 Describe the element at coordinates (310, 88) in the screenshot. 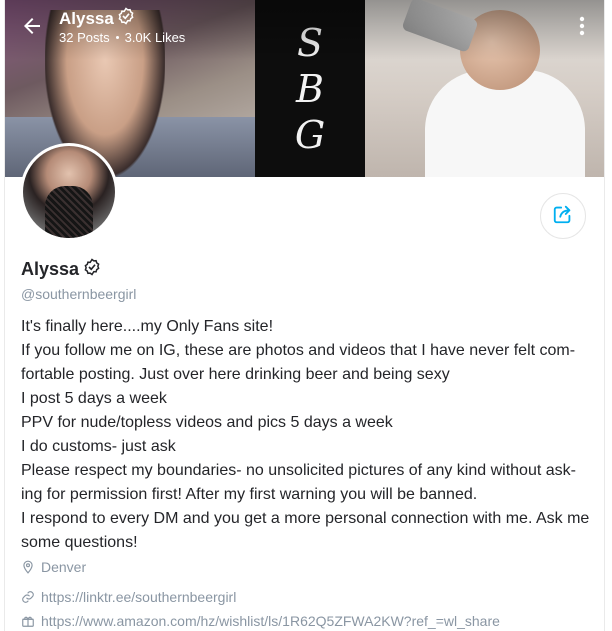

I see `cover-letter: B` at that location.